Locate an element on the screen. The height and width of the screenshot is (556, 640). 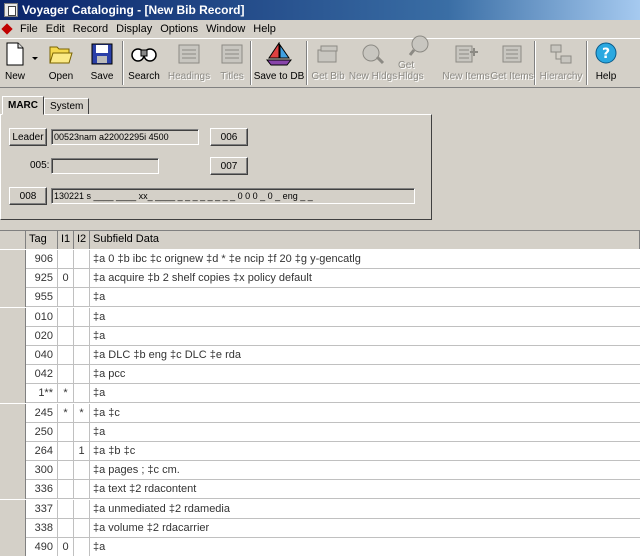
table-row: 264 1 ‡a ‡b ‡c is located at coordinates (320, 451).